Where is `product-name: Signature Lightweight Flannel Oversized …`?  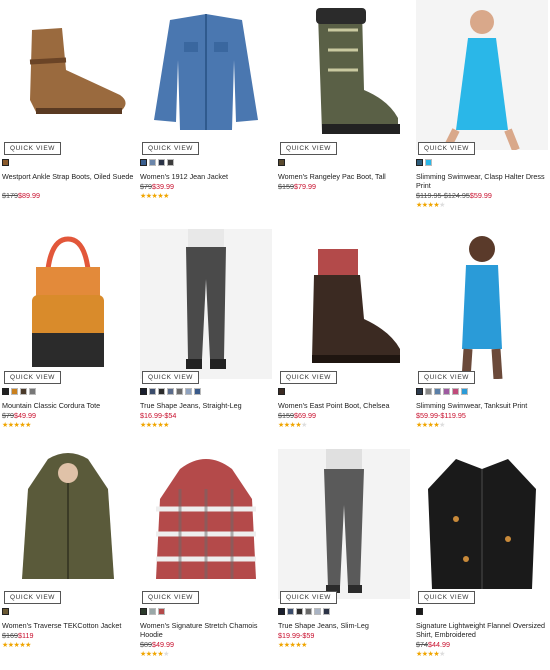 product-name: Signature Lightweight Flannel Oversized … is located at coordinates (482, 630).